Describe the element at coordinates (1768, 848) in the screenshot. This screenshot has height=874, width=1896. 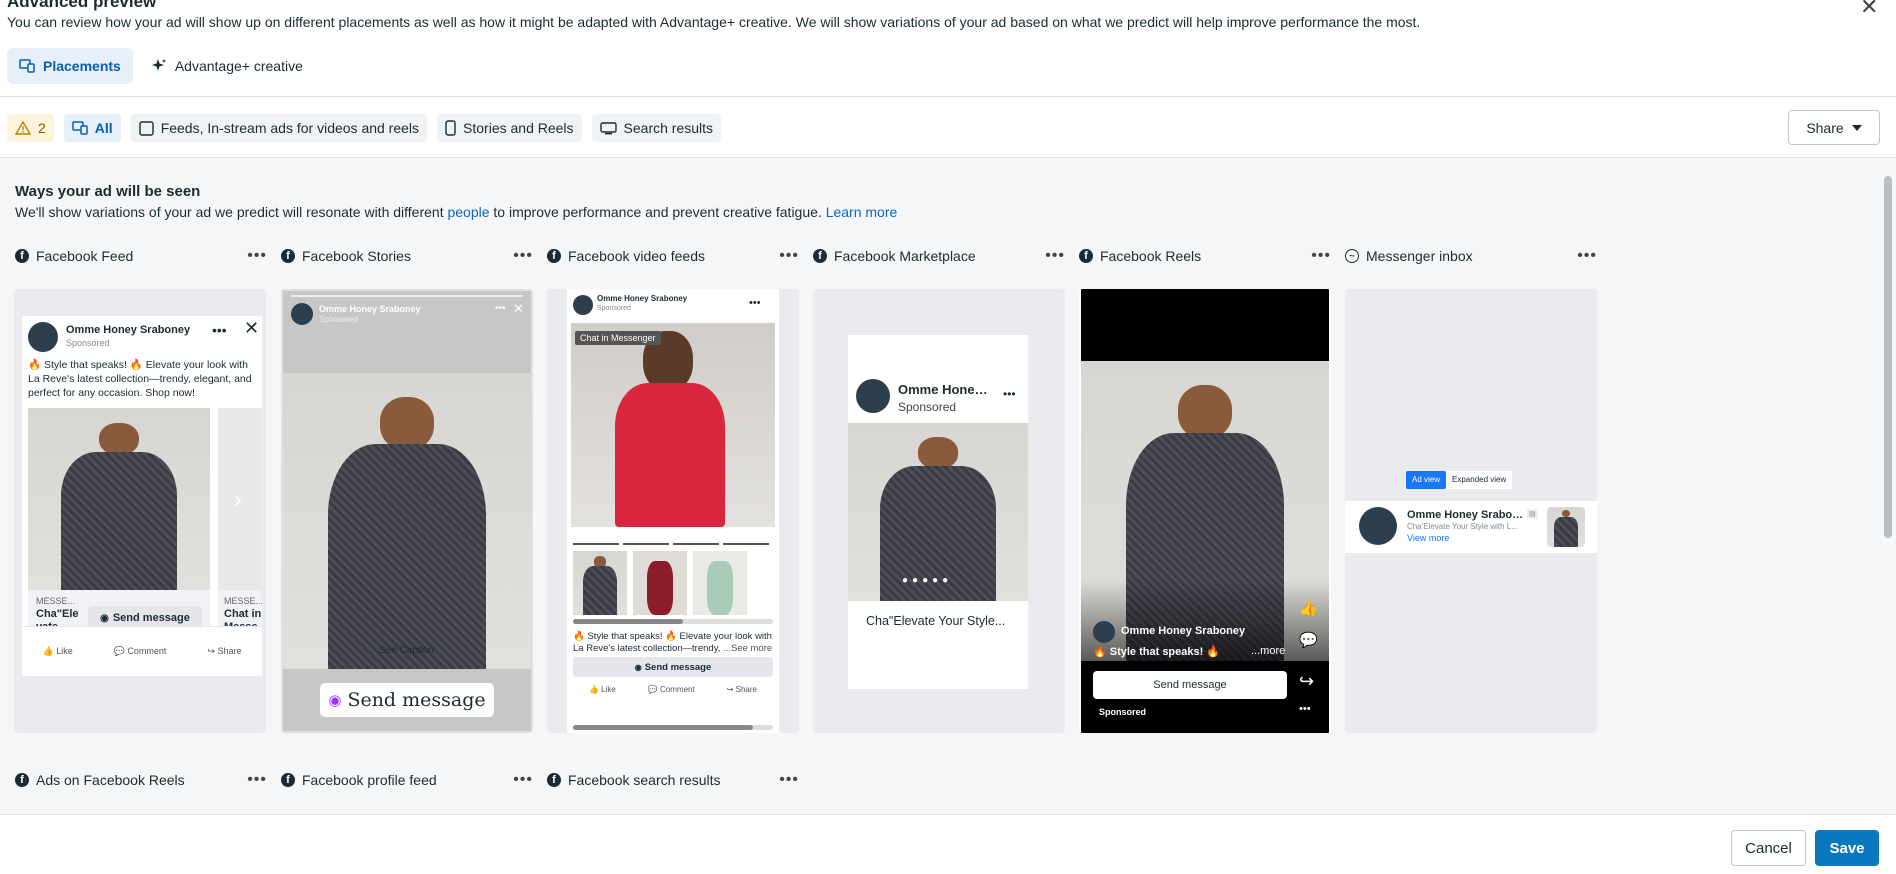
I see `cancel-button: Cancel` at that location.